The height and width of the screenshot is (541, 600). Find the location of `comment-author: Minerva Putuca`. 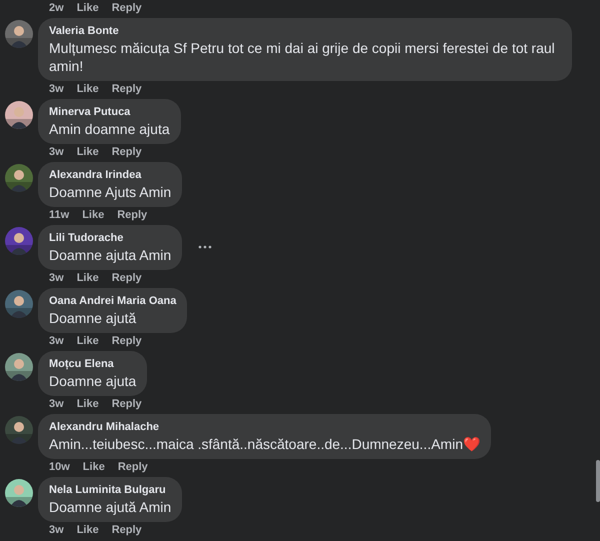

comment-author: Minerva Putuca is located at coordinates (90, 112).